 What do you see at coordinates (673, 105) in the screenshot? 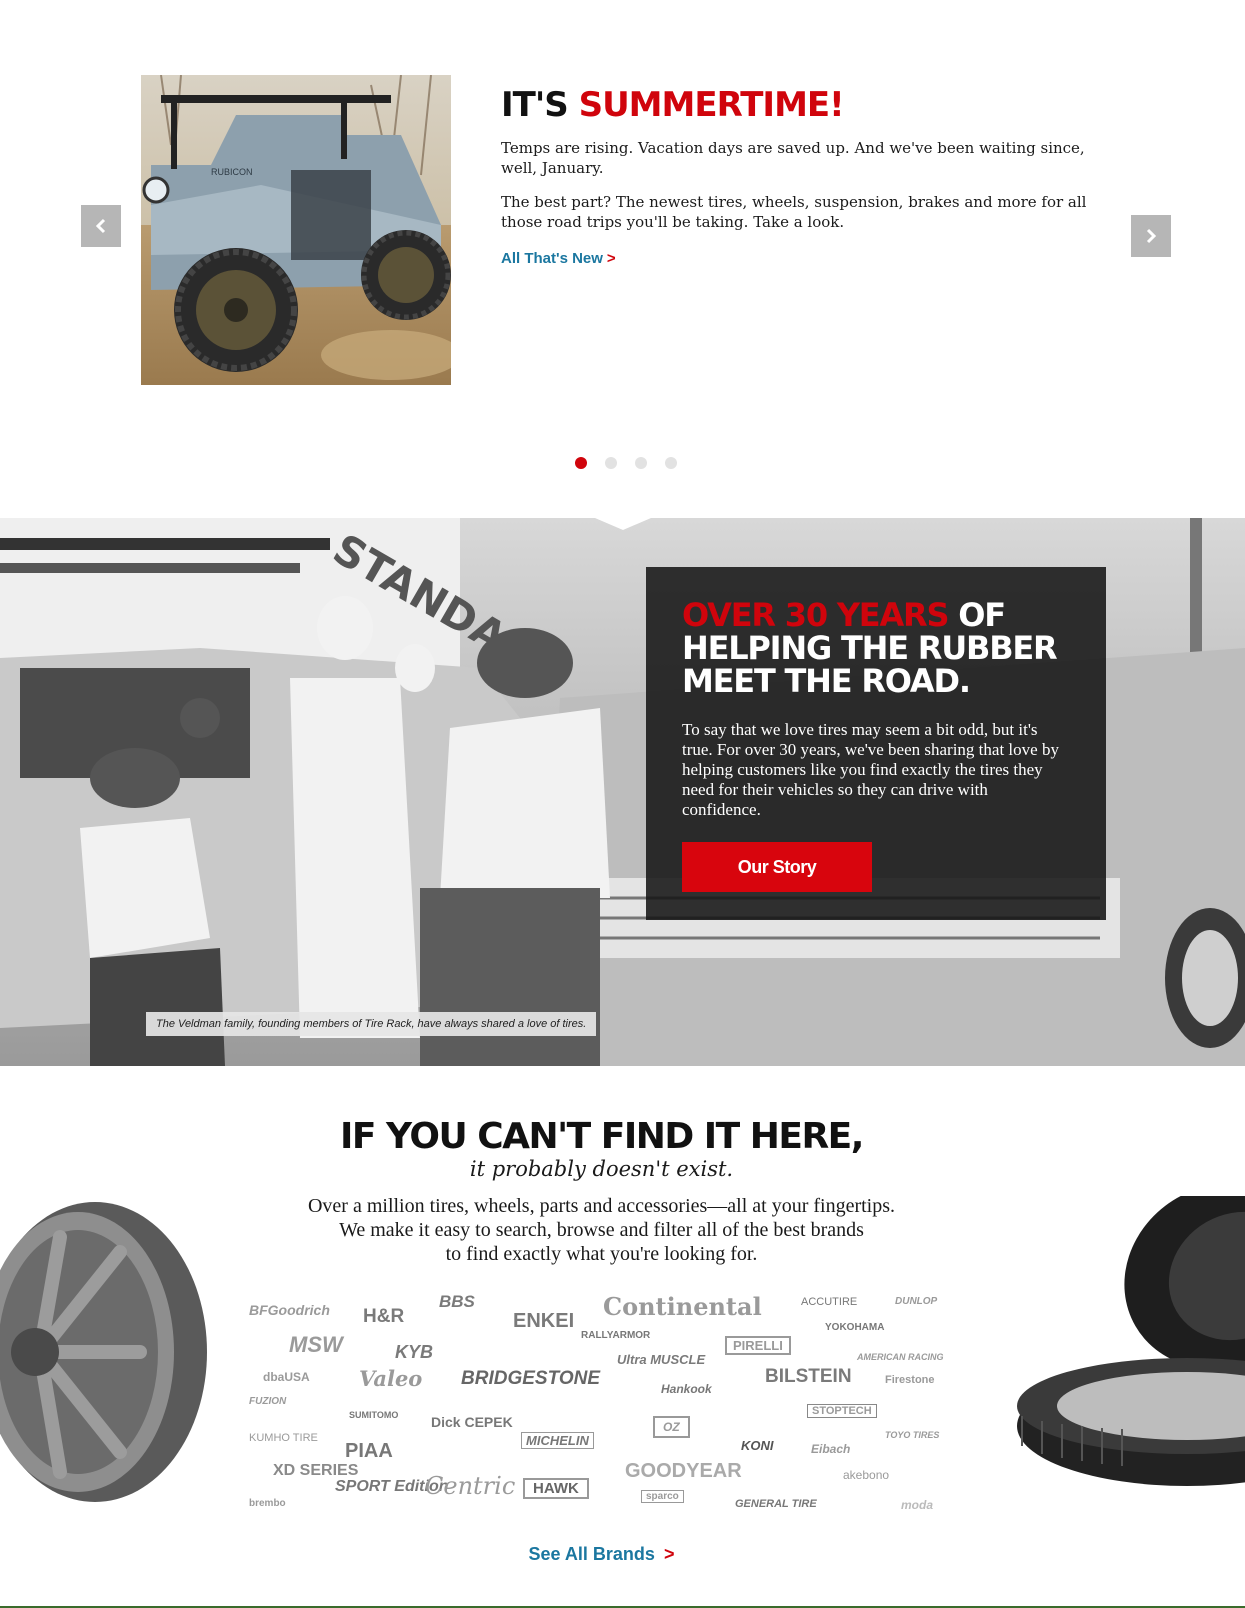
I see `slide-title: IT'S SUMMERTIME!` at bounding box center [673, 105].